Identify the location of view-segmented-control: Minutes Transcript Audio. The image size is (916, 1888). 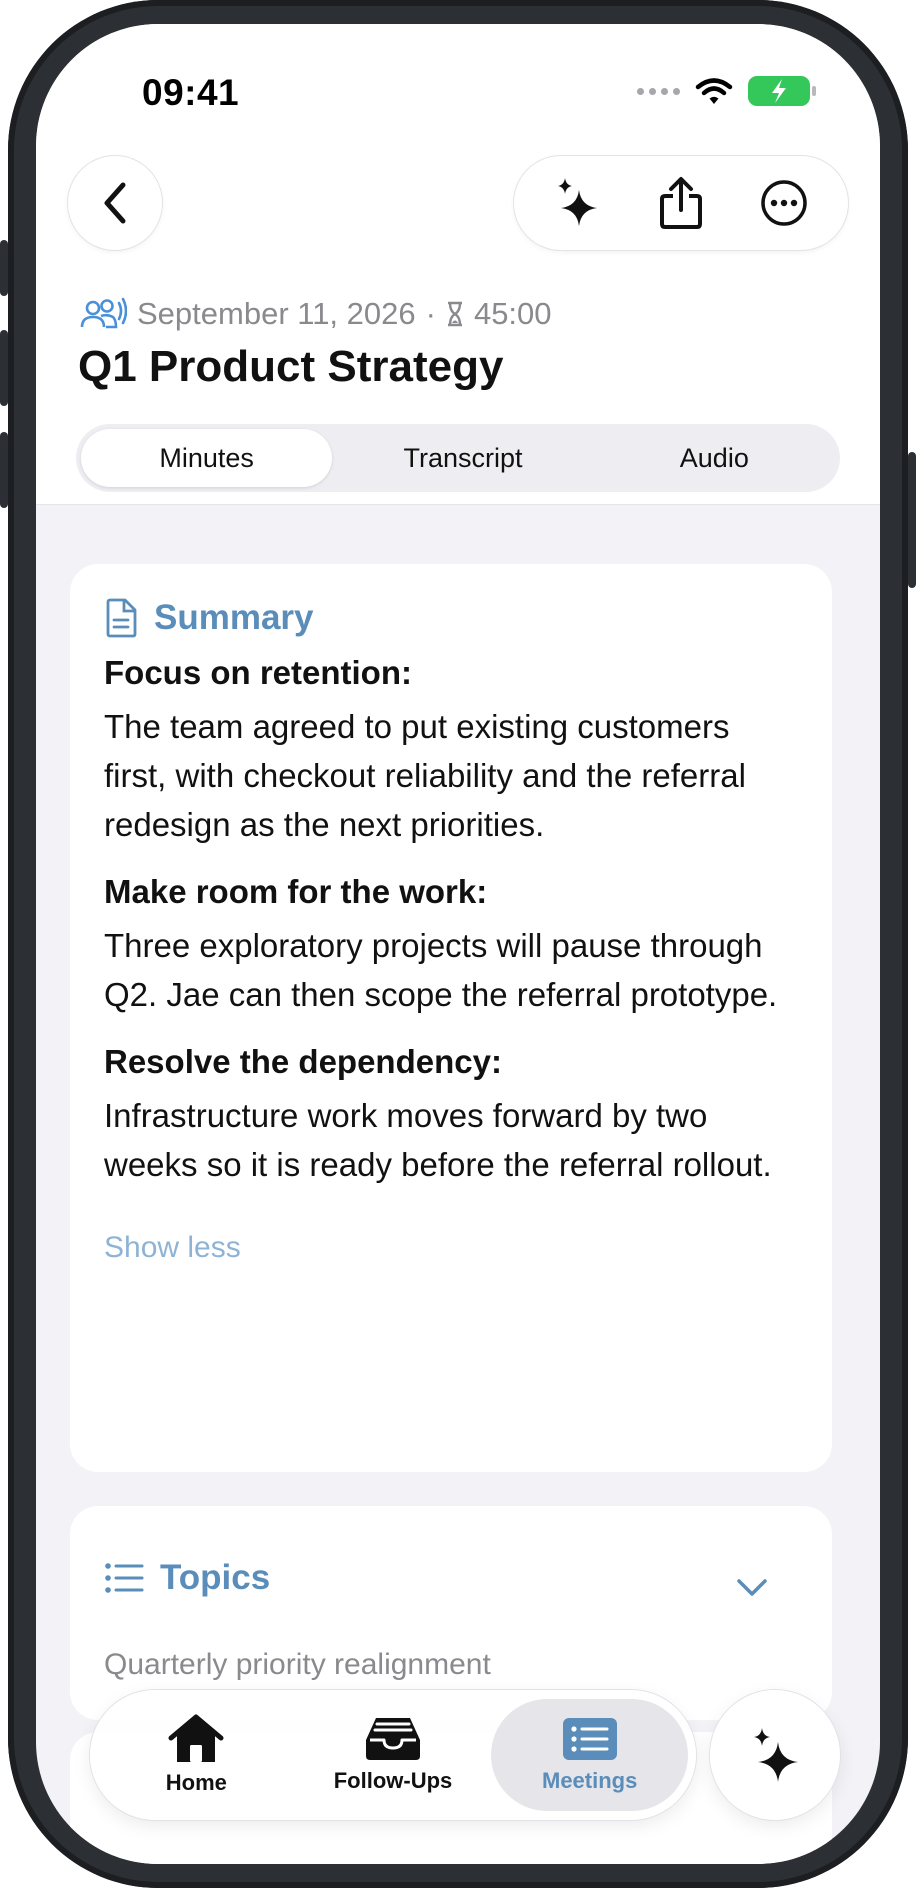
(458, 458).